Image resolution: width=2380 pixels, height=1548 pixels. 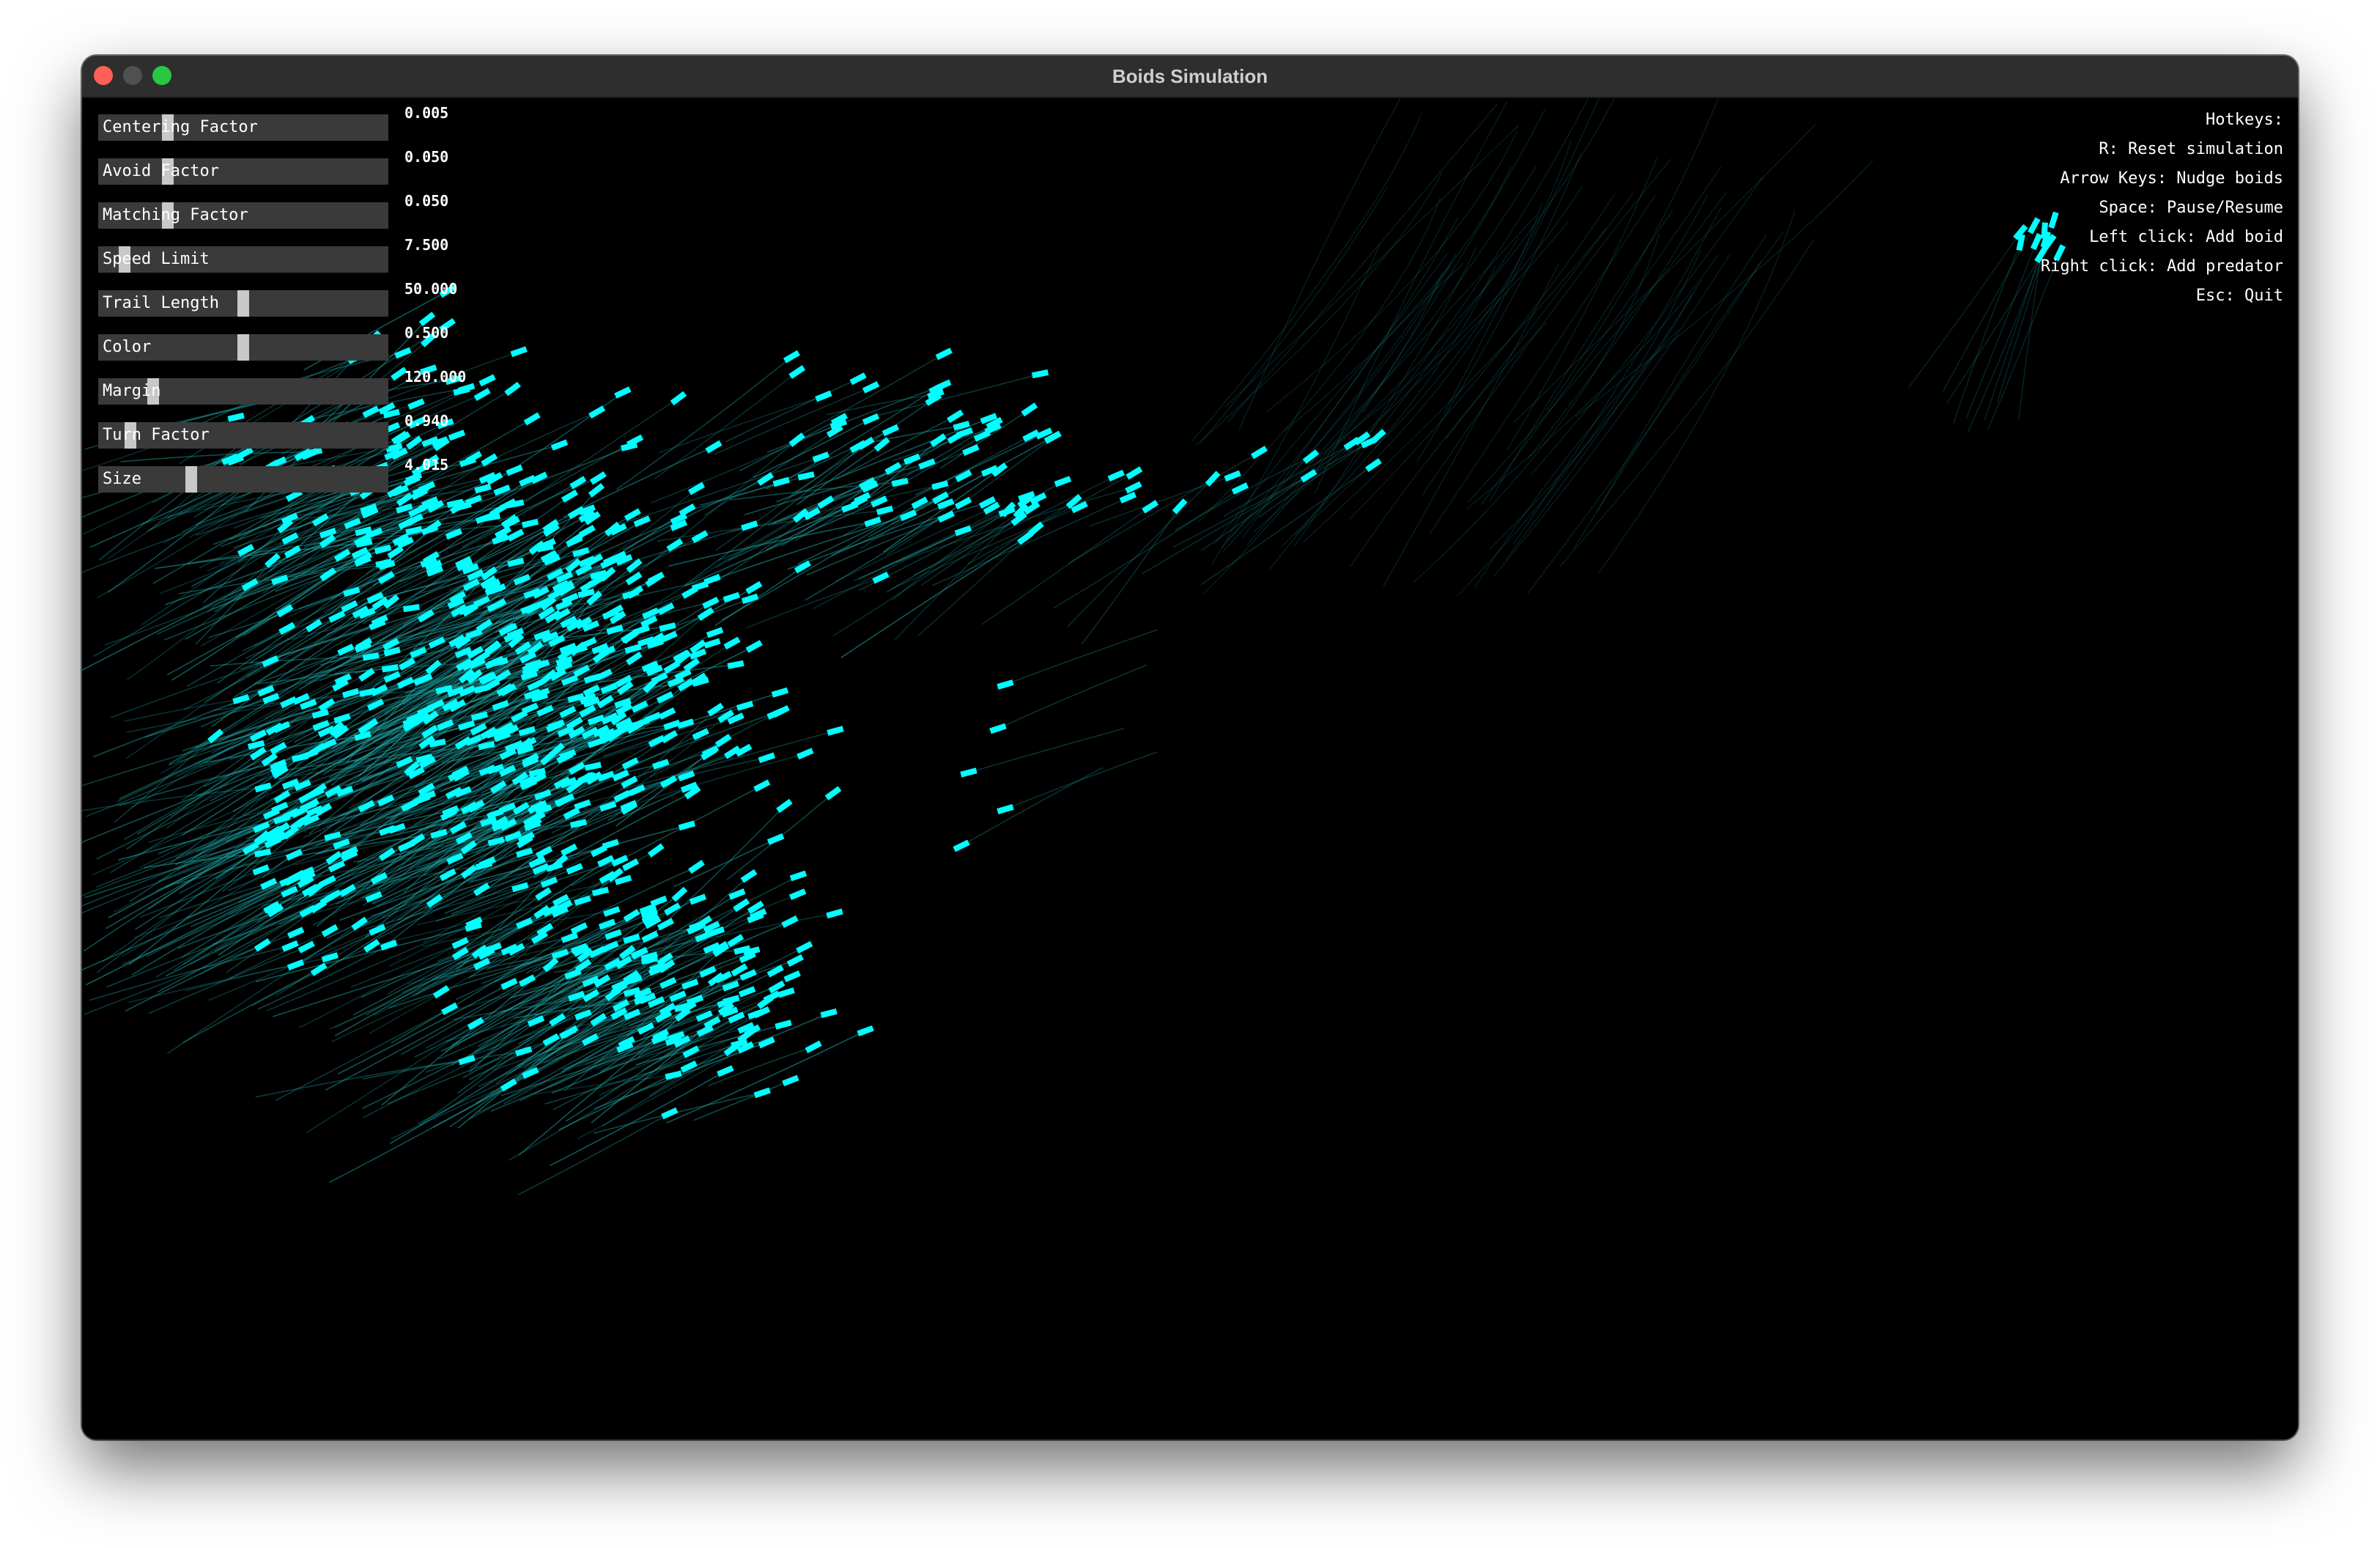 What do you see at coordinates (132, 75) in the screenshot?
I see `minimize-icon` at bounding box center [132, 75].